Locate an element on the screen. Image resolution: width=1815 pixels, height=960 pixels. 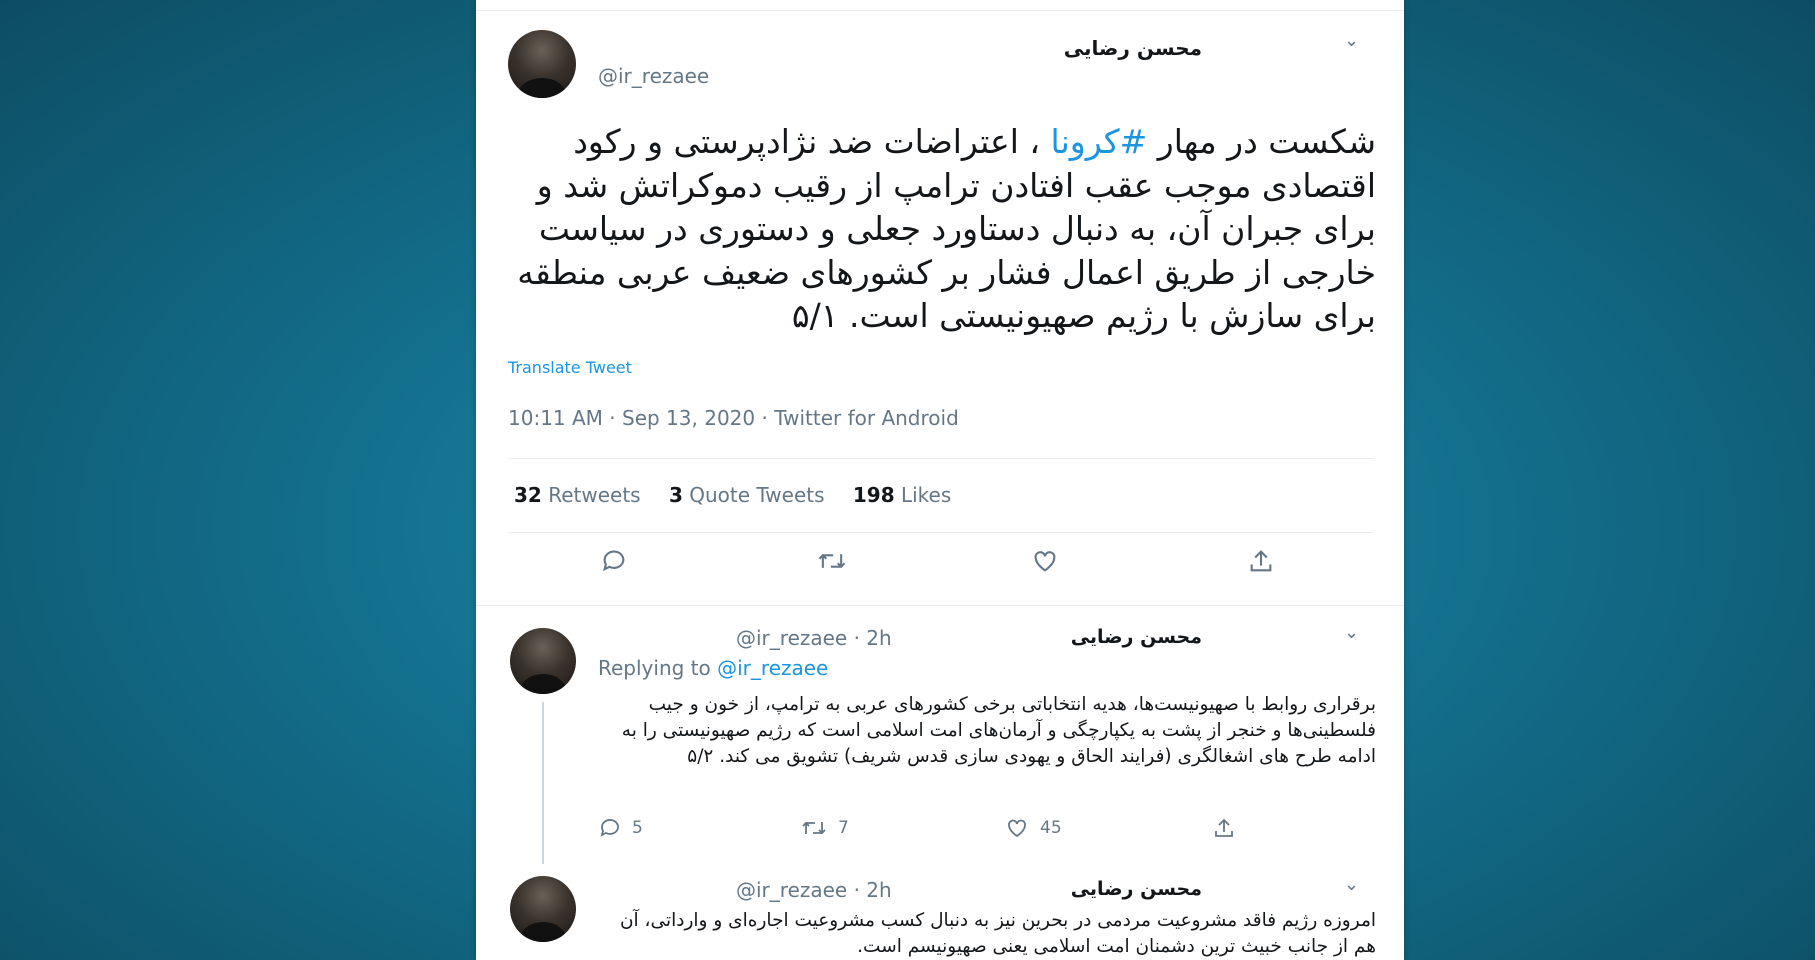
translate-tweet-link: Translate Tweet is located at coordinates (570, 367).